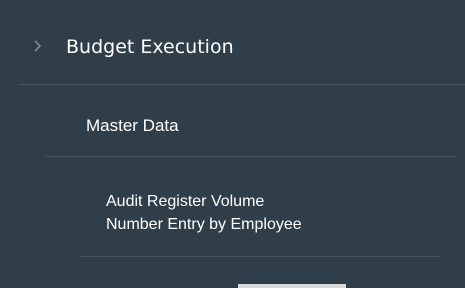  Describe the element at coordinates (150, 47) in the screenshot. I see `menu-item-label: Budget Execution` at that location.